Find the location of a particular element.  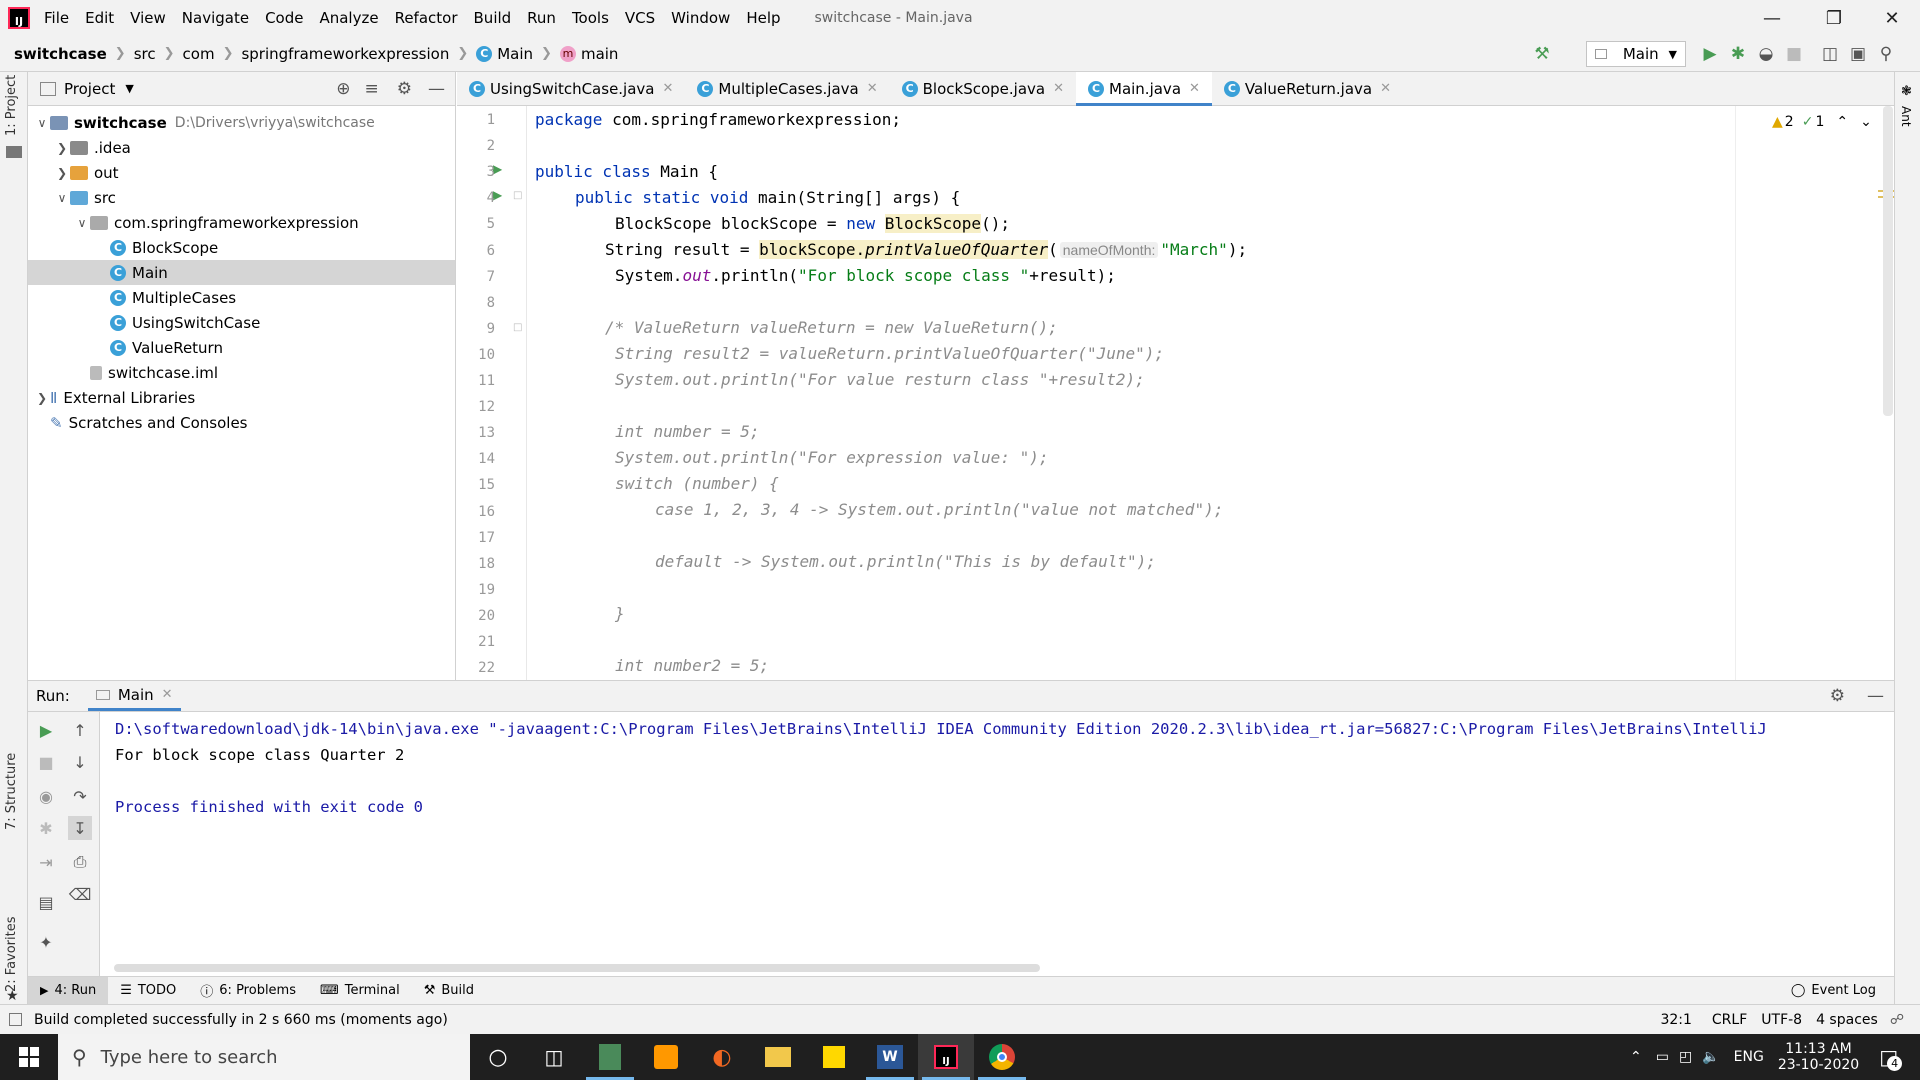

project-panel-title: Project is located at coordinates (89, 89).